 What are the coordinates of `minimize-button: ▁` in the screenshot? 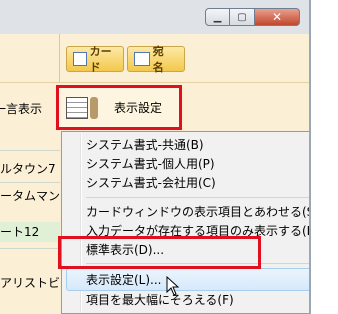 It's located at (217, 17).